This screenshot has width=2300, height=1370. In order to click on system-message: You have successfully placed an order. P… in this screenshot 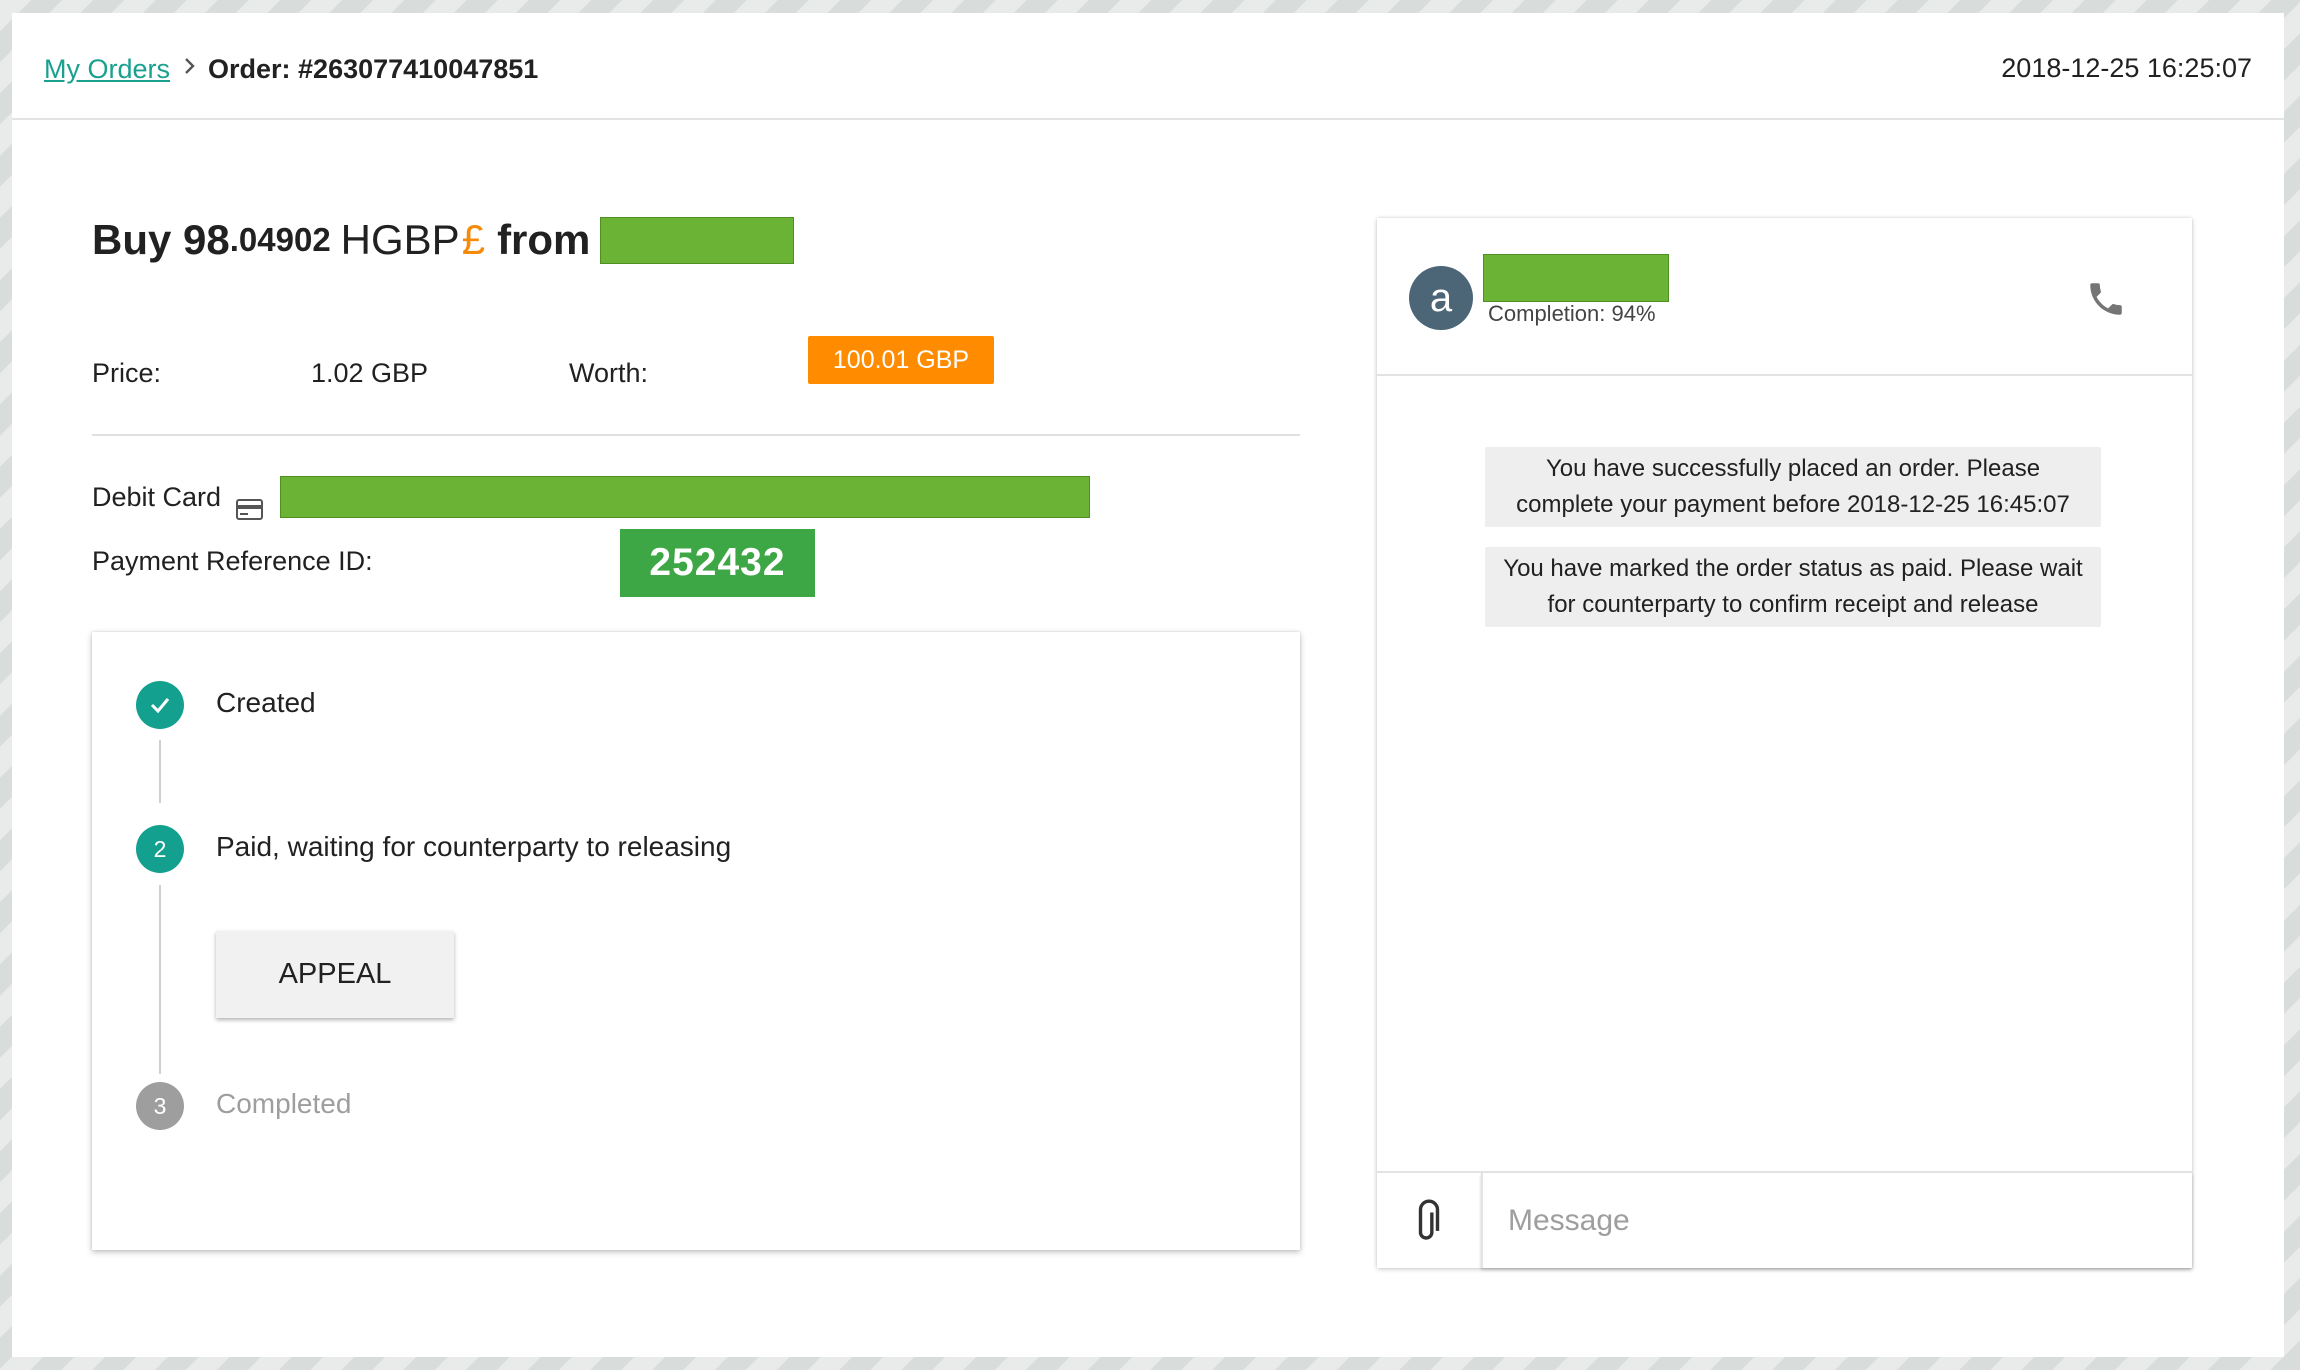, I will do `click(1793, 487)`.